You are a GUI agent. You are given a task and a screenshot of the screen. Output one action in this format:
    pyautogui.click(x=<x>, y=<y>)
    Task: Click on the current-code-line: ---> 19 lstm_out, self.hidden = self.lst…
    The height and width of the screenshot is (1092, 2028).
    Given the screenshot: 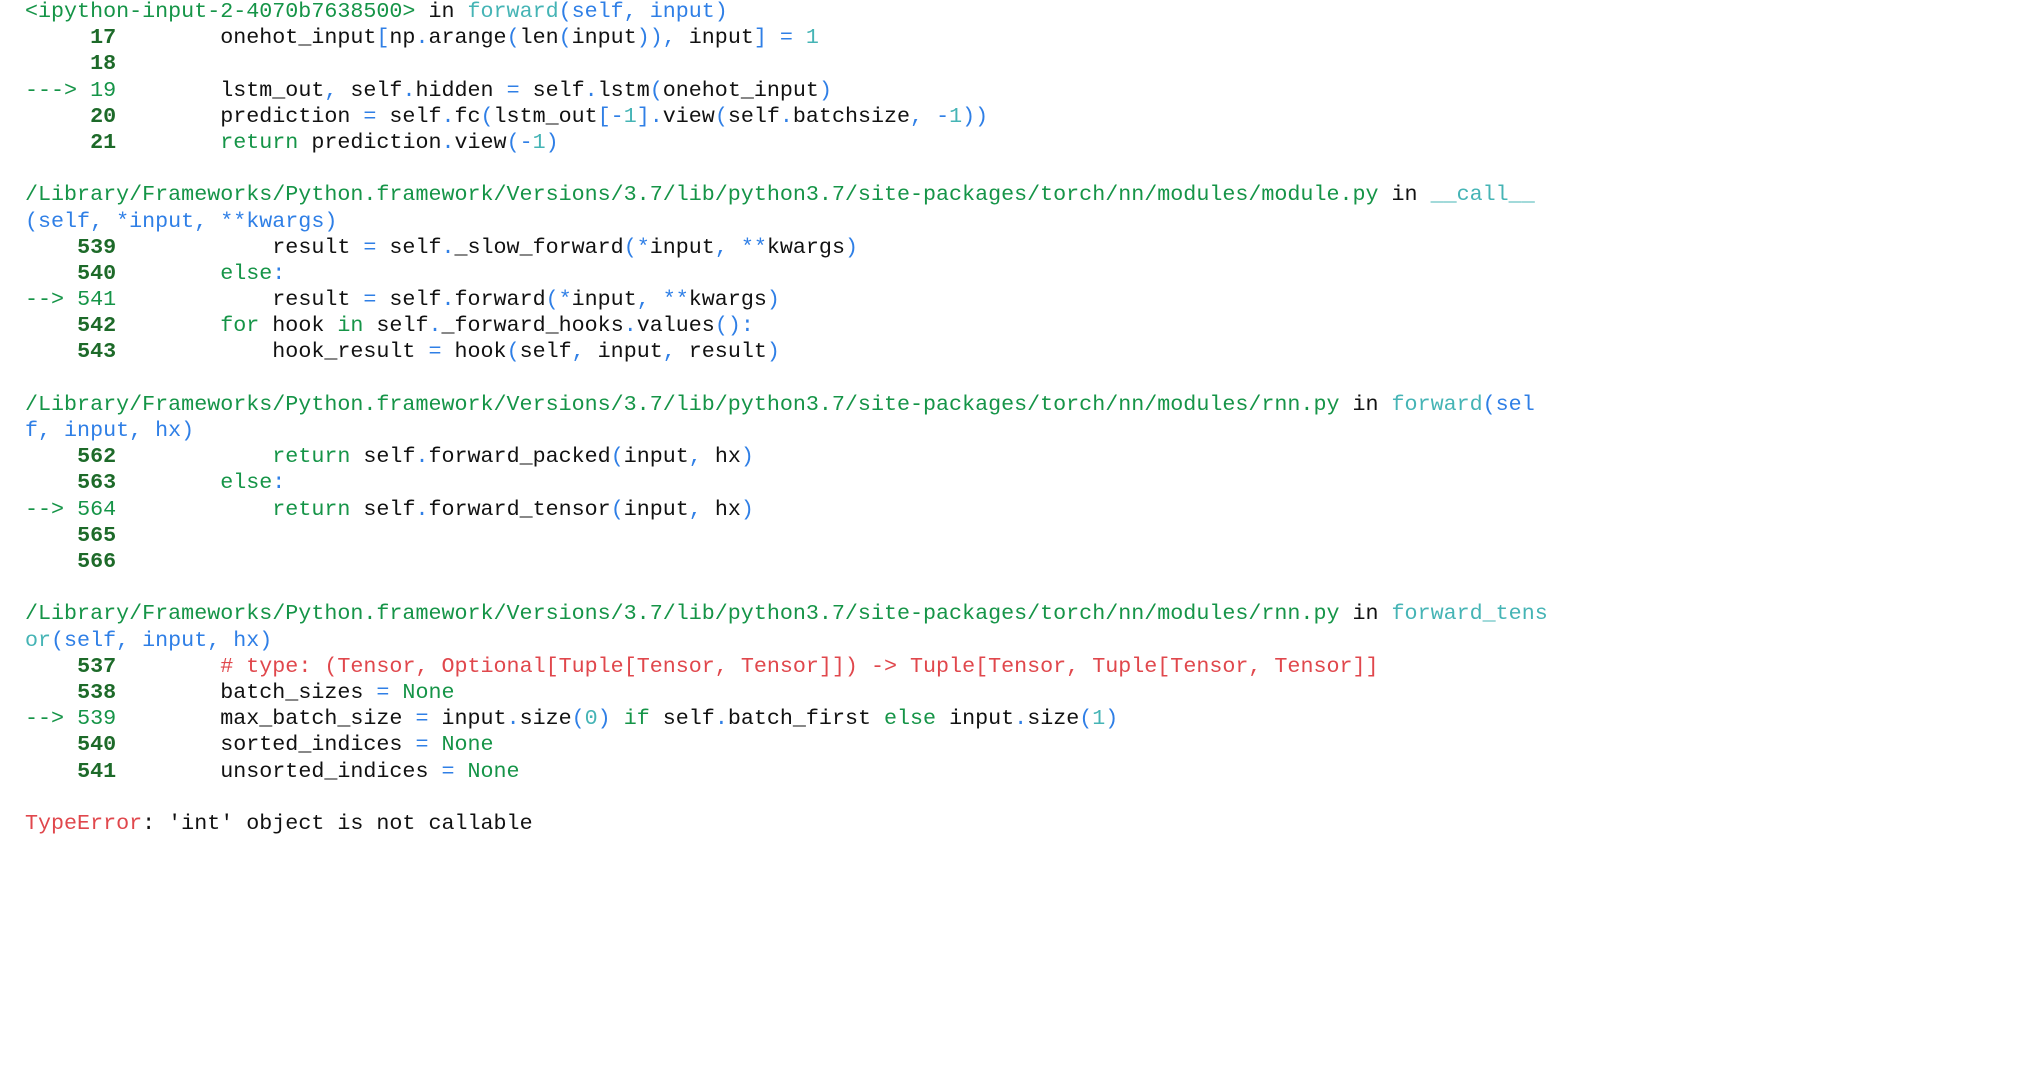 What is the action you would take?
    pyautogui.click(x=786, y=91)
    